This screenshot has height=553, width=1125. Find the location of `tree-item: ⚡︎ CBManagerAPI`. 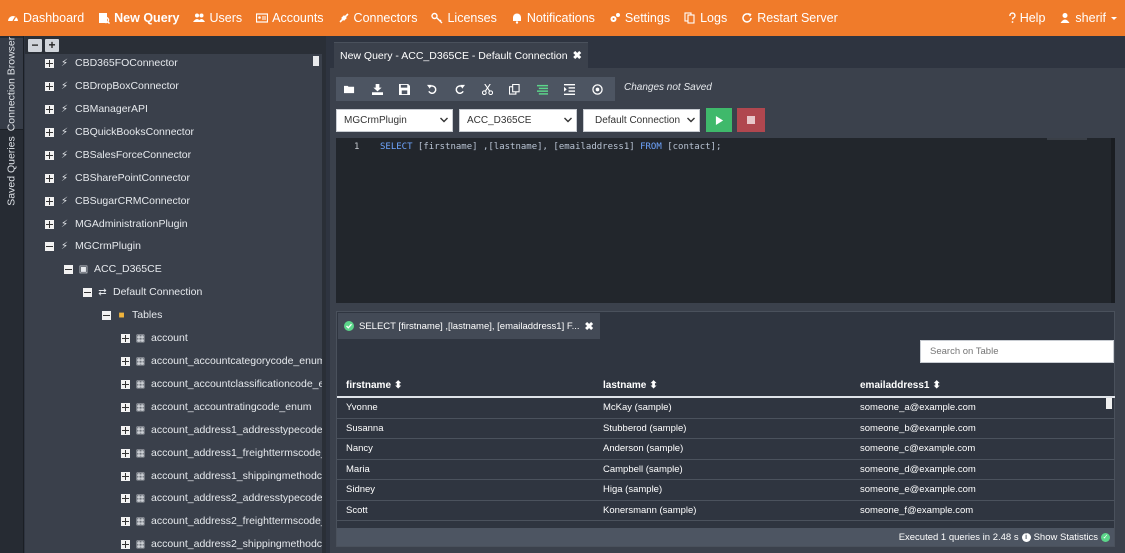

tree-item: ⚡︎ CBManagerAPI is located at coordinates (96, 109).